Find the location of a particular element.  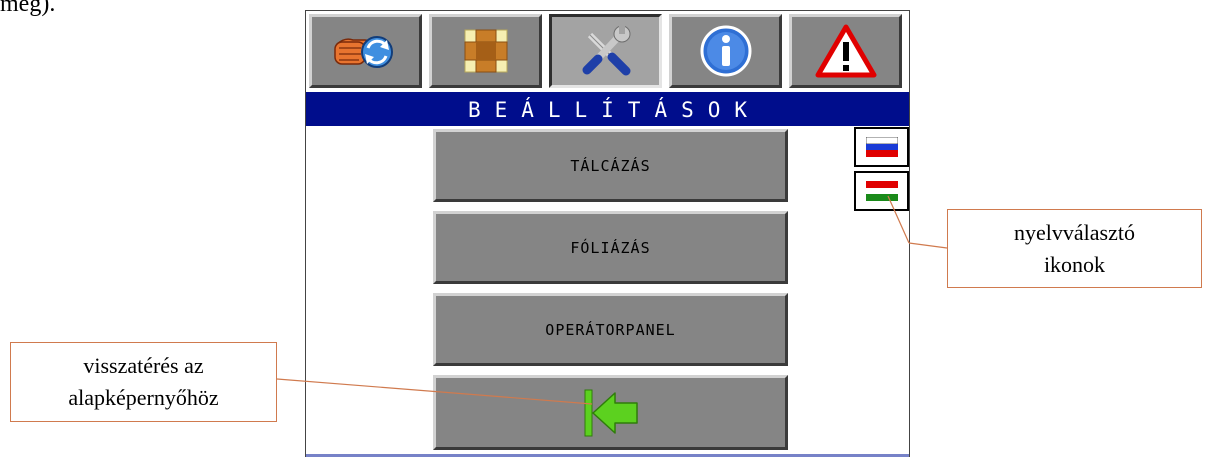

tray-button: TÁLCÁZÁS is located at coordinates (610, 165).